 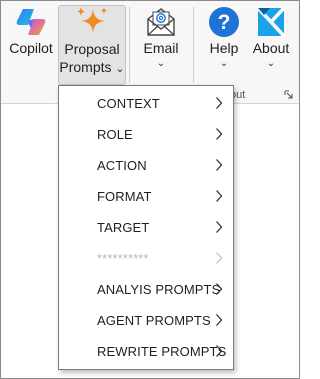 I want to click on menu-item-label: CONTEXT, so click(x=128, y=103).